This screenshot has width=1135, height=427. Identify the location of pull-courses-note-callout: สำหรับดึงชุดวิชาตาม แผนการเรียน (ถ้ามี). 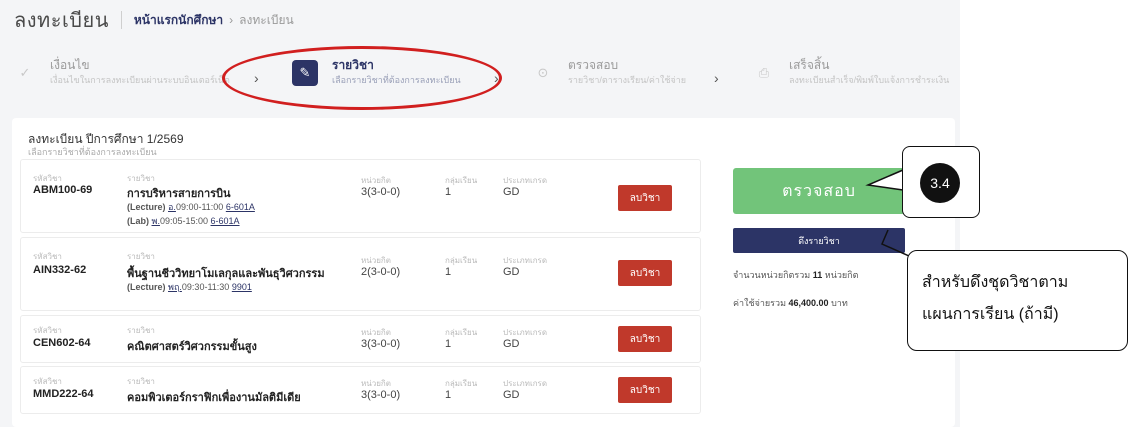
(1017, 300).